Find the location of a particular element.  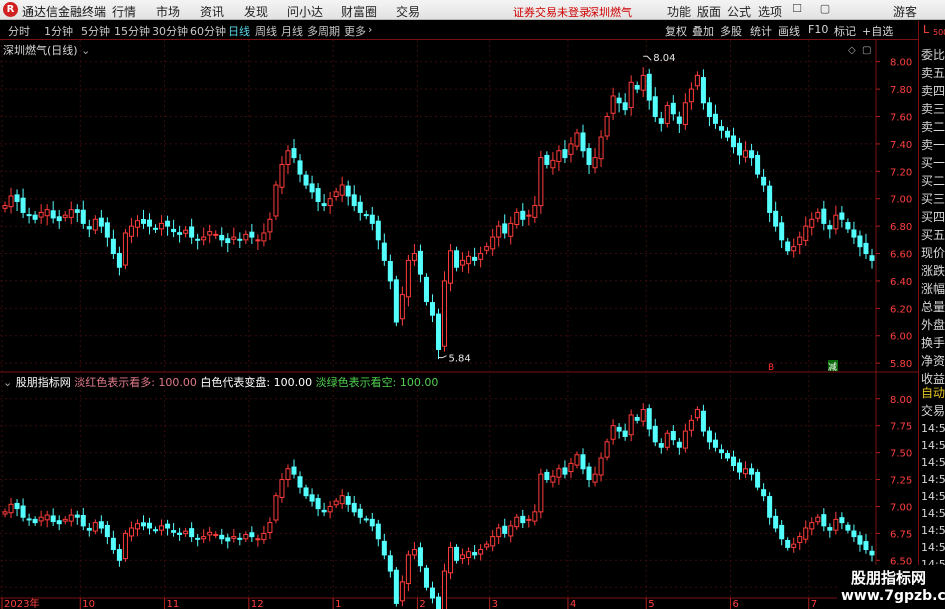

buy-marker: B is located at coordinates (771, 368).